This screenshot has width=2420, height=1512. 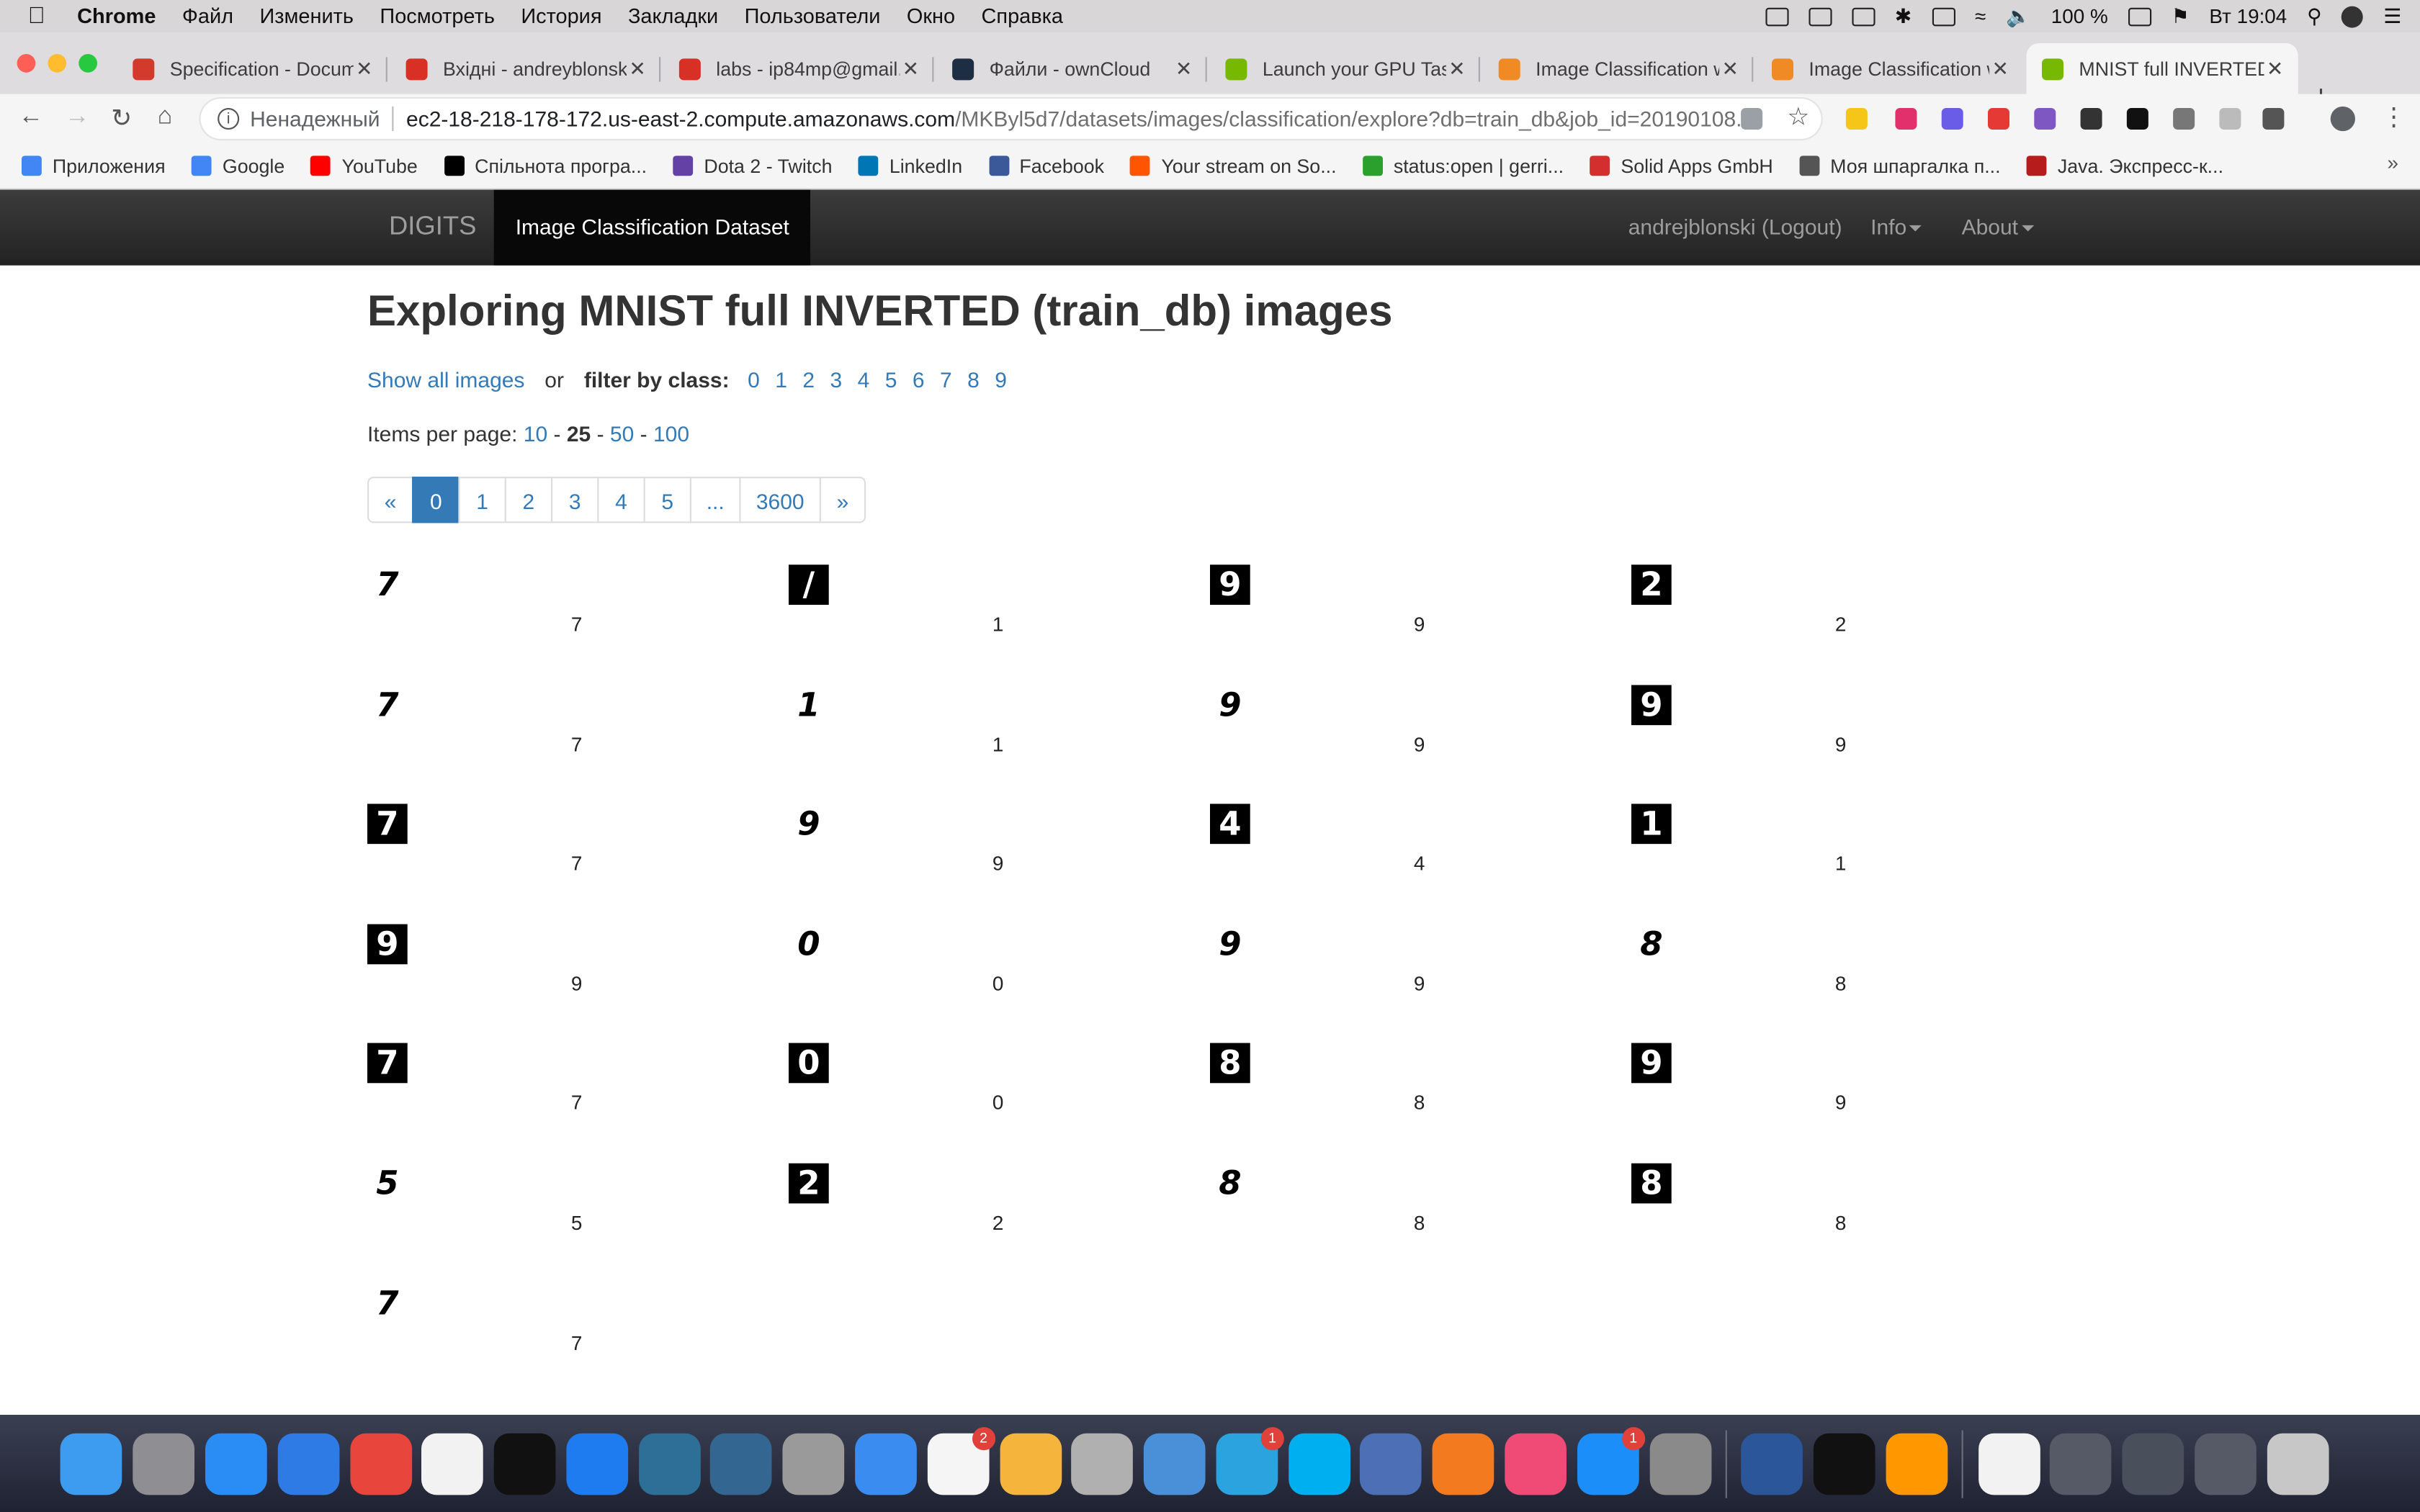 What do you see at coordinates (2298, 1463) in the screenshot?
I see `trash-icon` at bounding box center [2298, 1463].